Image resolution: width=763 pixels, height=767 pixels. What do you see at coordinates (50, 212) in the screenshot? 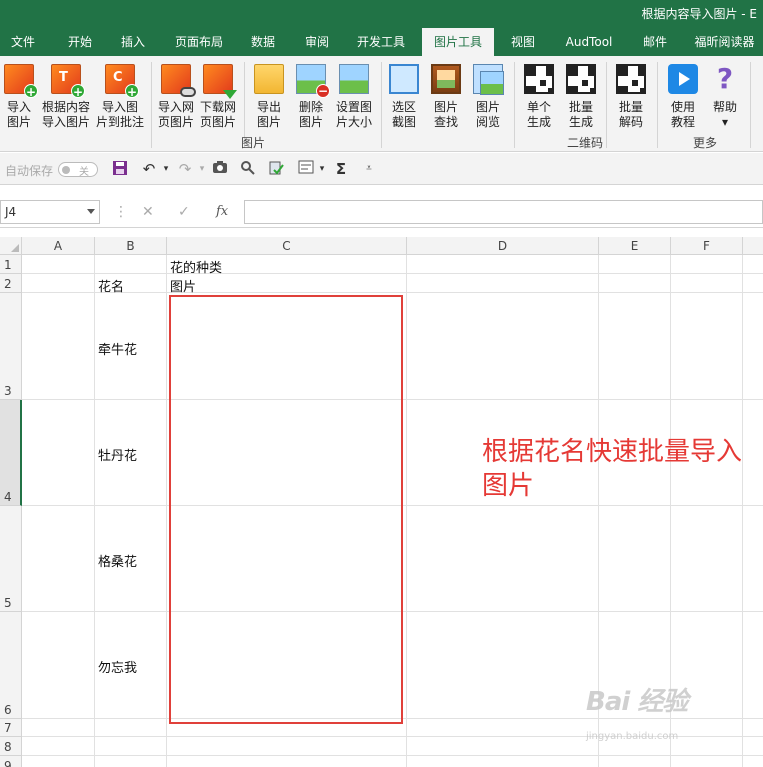
I see `name-box: J4` at bounding box center [50, 212].